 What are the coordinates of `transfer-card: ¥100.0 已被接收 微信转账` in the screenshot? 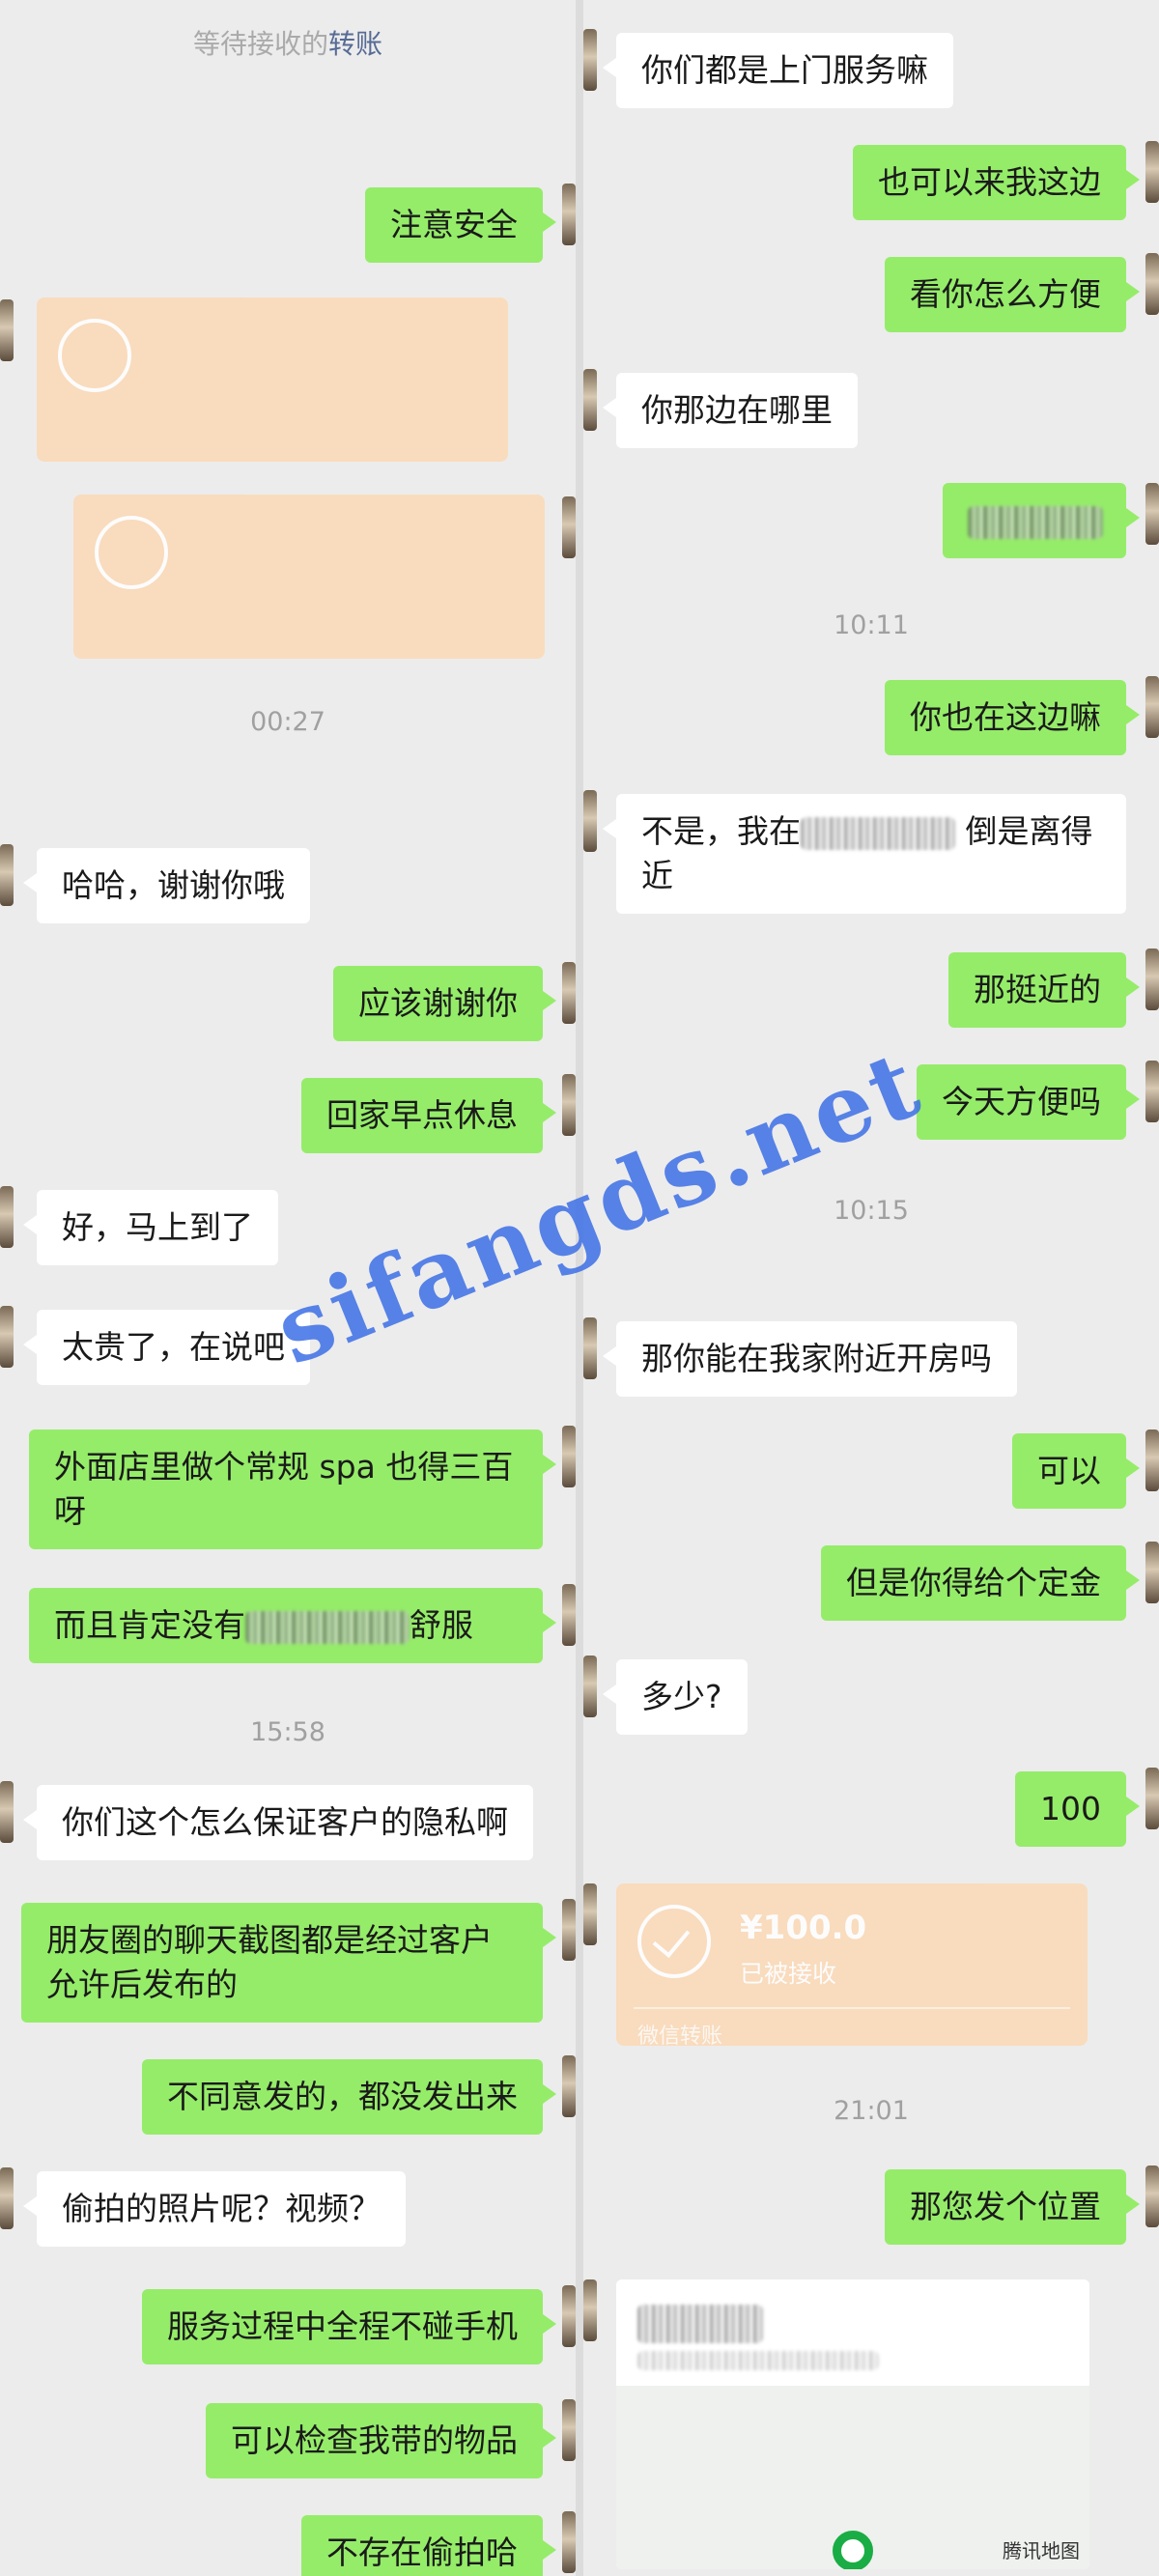 It's located at (852, 1966).